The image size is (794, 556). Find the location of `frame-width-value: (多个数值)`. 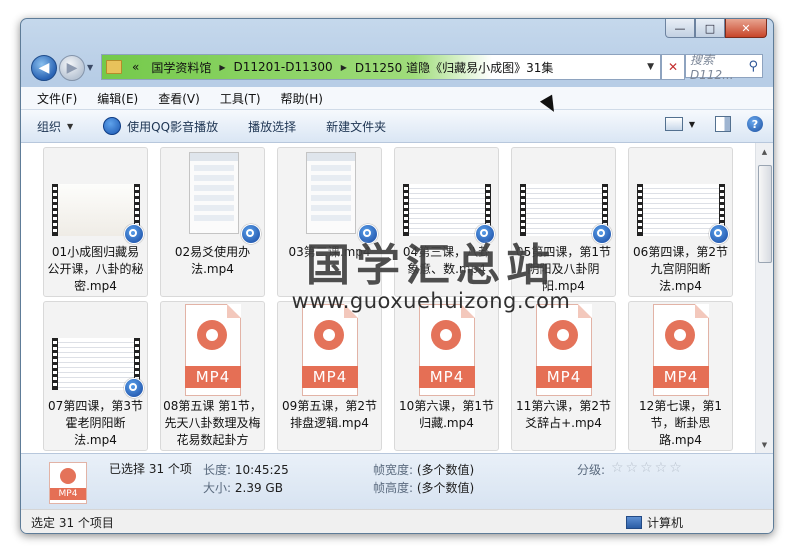

frame-width-value: (多个数值) is located at coordinates (445, 470).